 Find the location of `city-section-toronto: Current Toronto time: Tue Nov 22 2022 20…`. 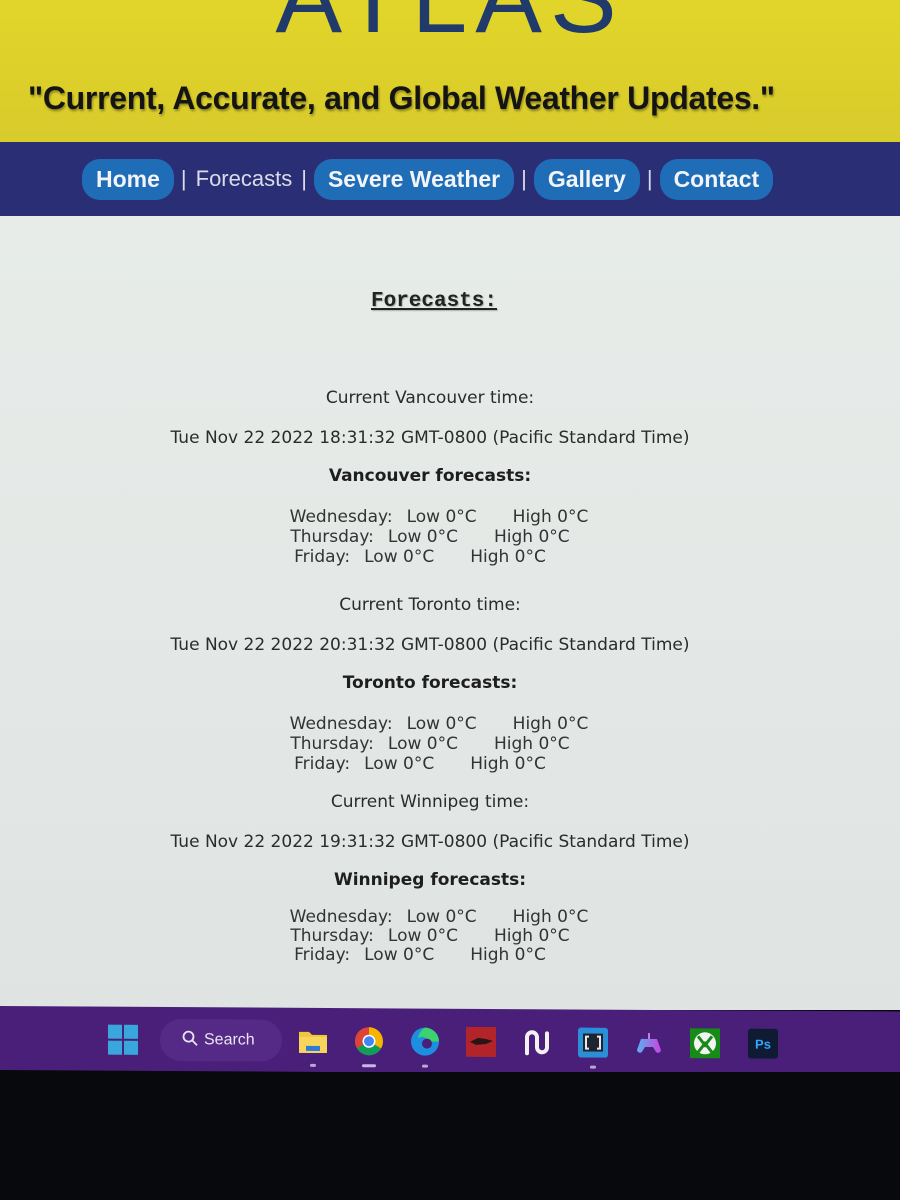

city-section-toronto: Current Toronto time: Tue Nov 22 2022 20… is located at coordinates (430, 684).